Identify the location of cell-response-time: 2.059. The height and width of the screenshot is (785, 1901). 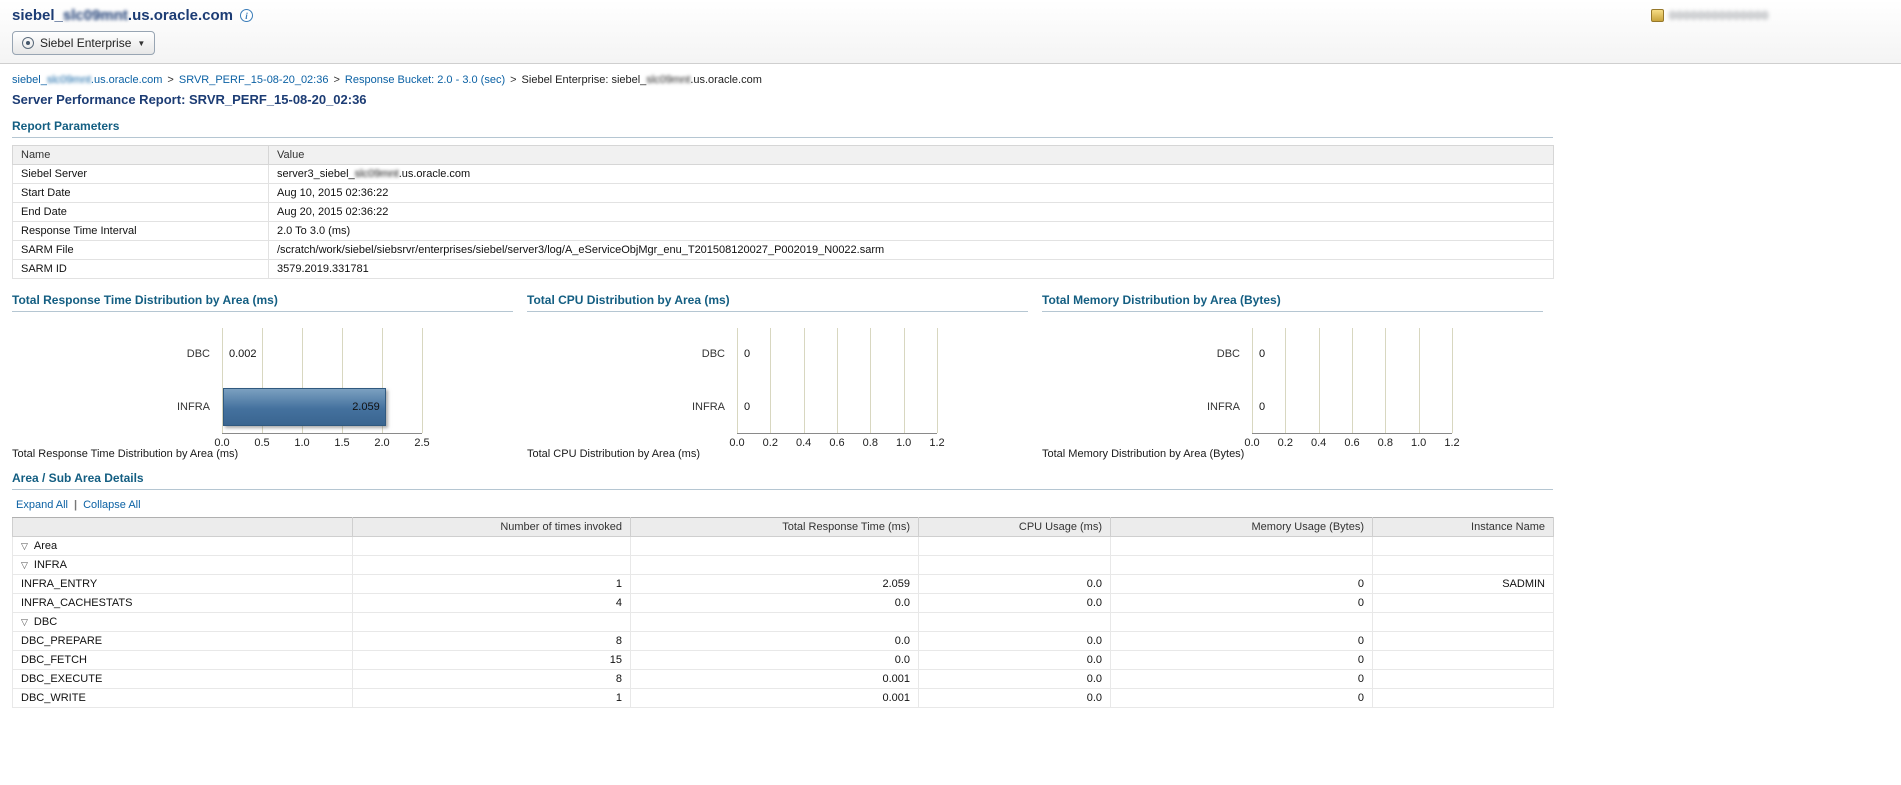
(774, 584).